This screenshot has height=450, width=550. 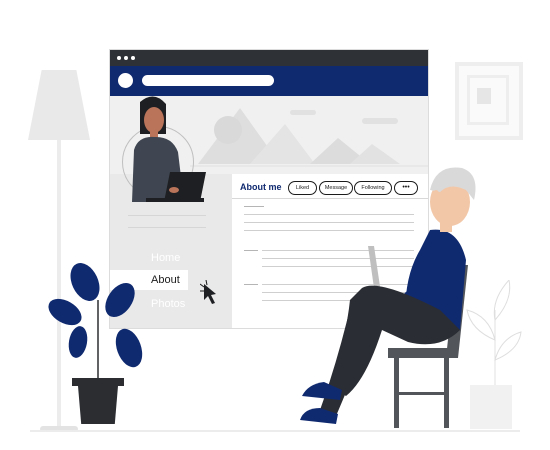 I want to click on avatar-woman-illustration, so click(x=169, y=149).